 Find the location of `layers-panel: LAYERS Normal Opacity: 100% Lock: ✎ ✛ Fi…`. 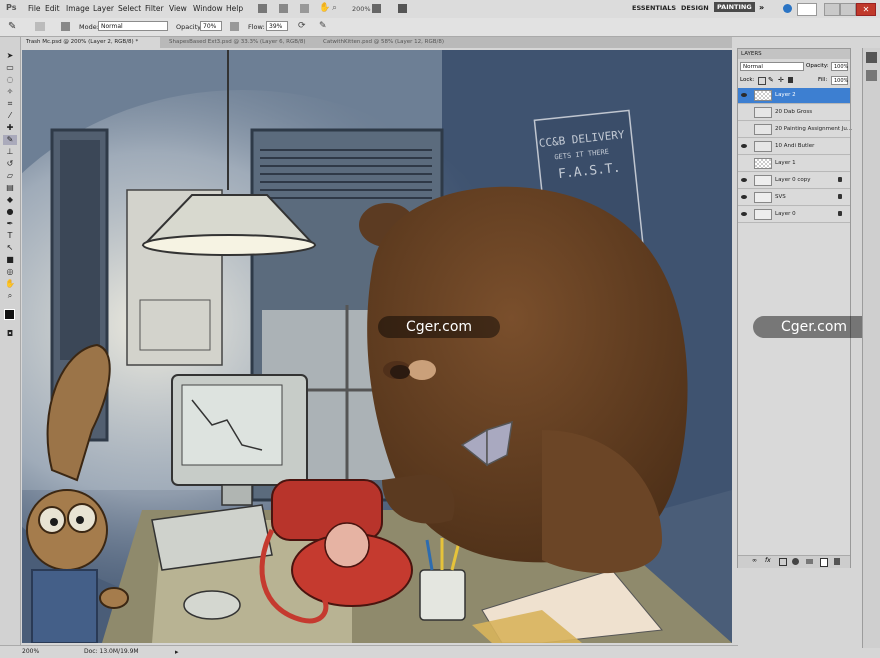

layers-panel: LAYERS Normal Opacity: 100% Lock: ✎ ✛ Fi… is located at coordinates (794, 308).